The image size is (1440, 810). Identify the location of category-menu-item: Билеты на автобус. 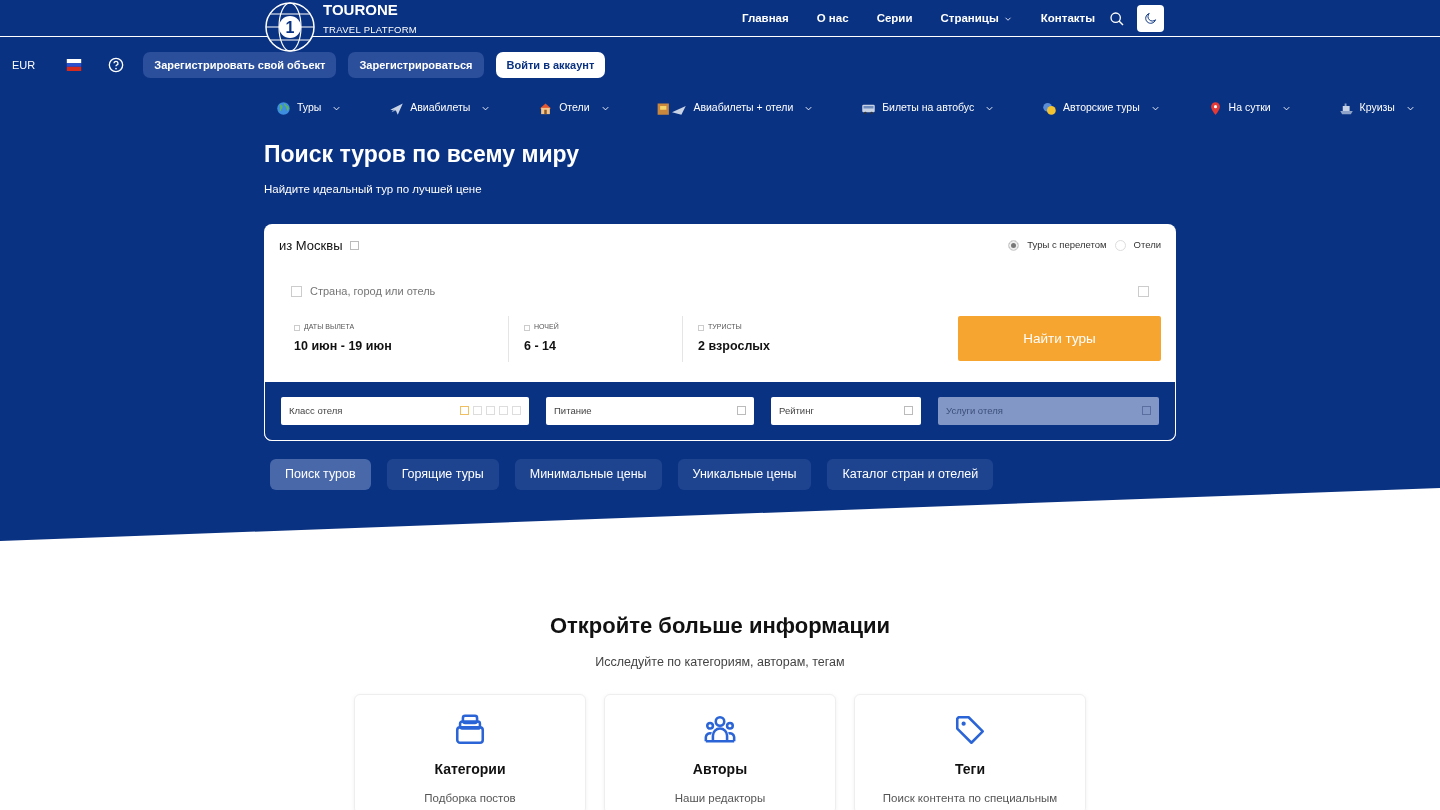
(928, 108).